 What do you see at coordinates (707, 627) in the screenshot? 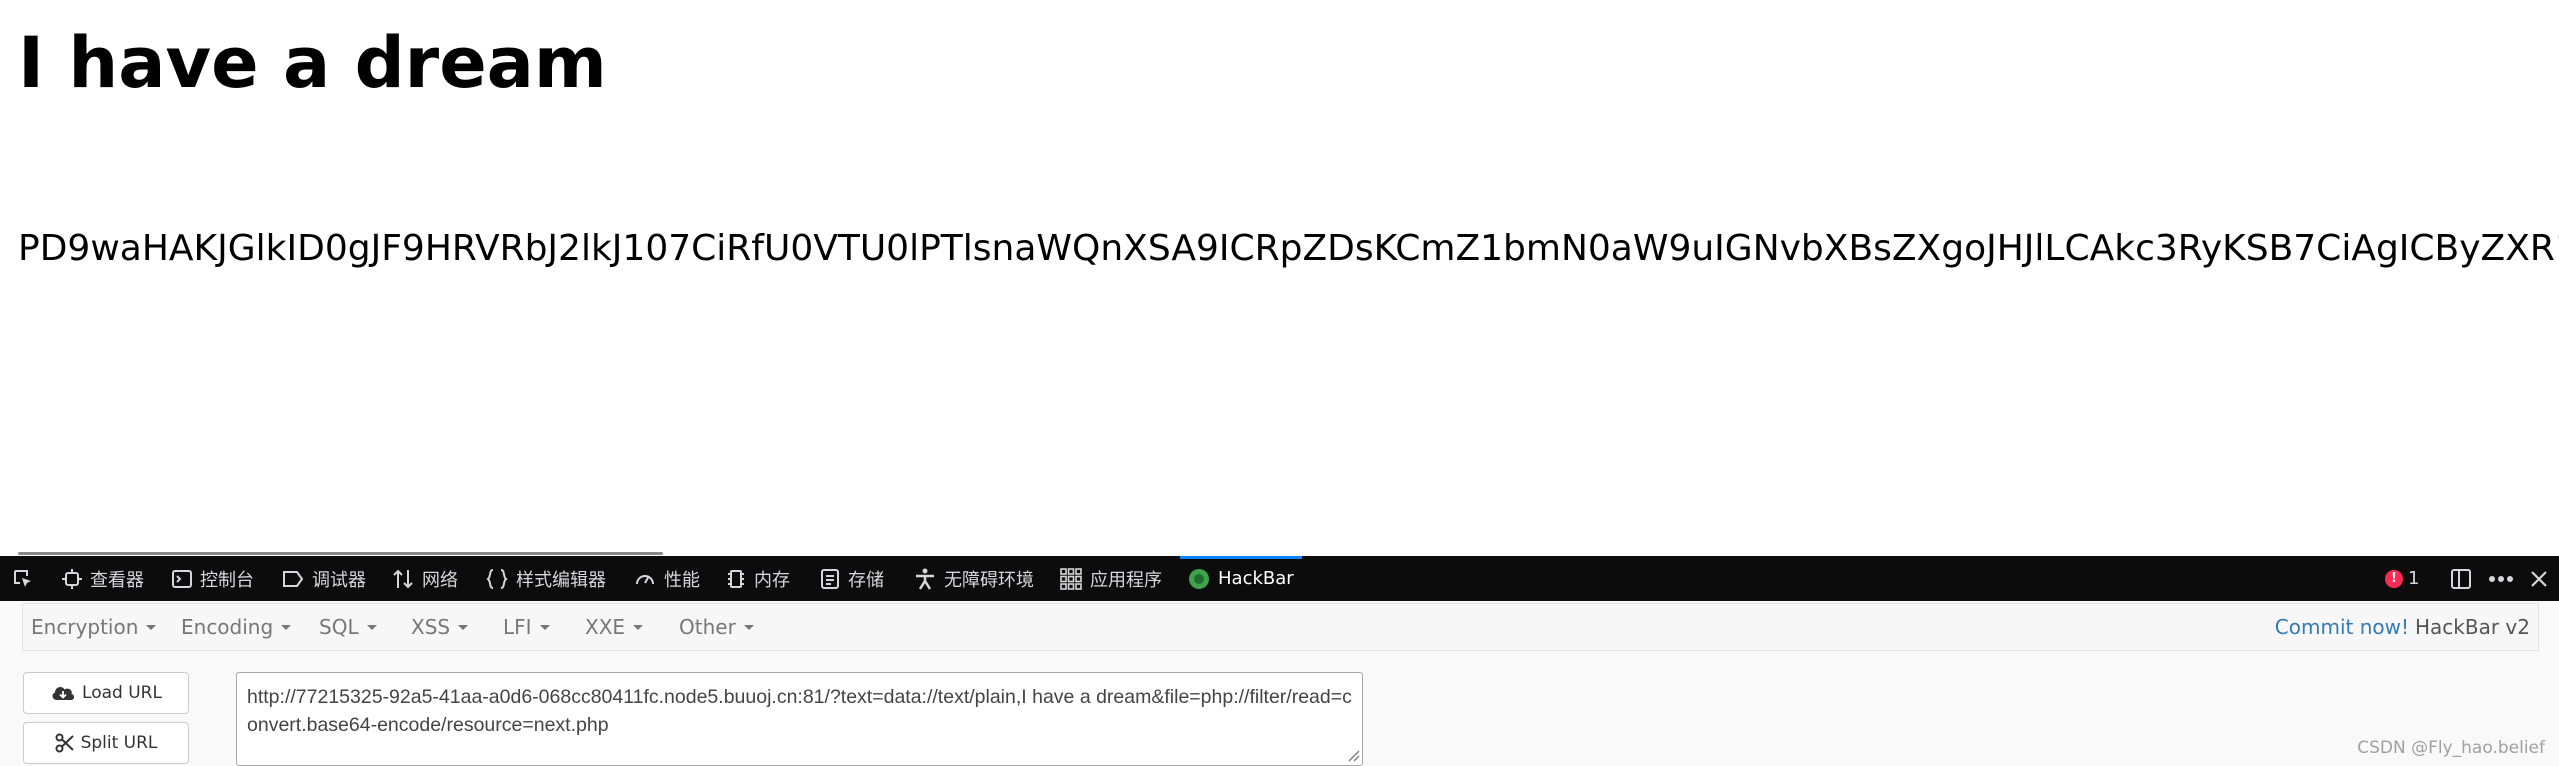
I see `menu-label: Other` at bounding box center [707, 627].